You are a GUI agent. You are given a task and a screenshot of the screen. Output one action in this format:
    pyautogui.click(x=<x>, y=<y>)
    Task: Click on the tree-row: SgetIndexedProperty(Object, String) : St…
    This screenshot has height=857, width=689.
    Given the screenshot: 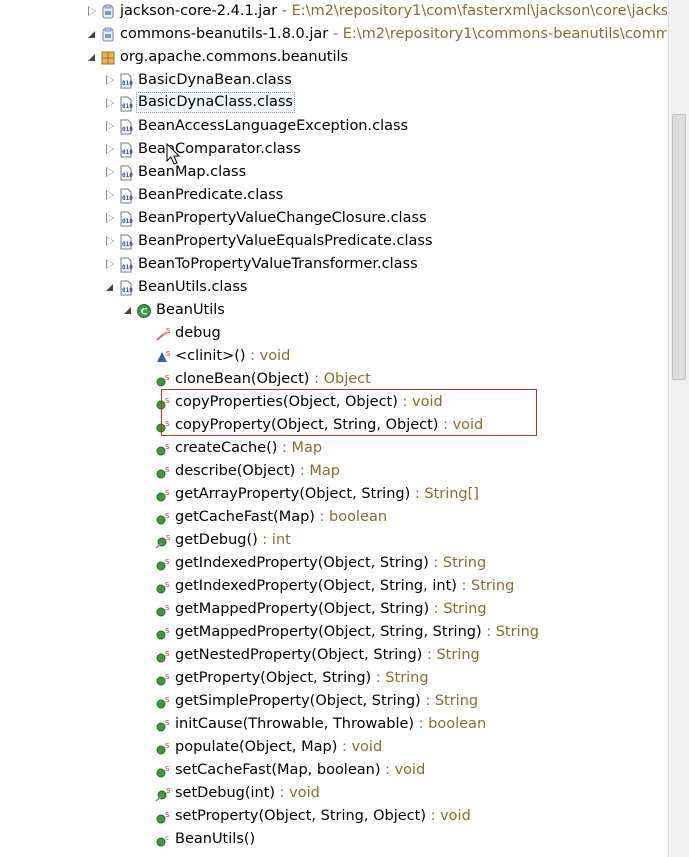 What is the action you would take?
    pyautogui.click(x=333, y=563)
    